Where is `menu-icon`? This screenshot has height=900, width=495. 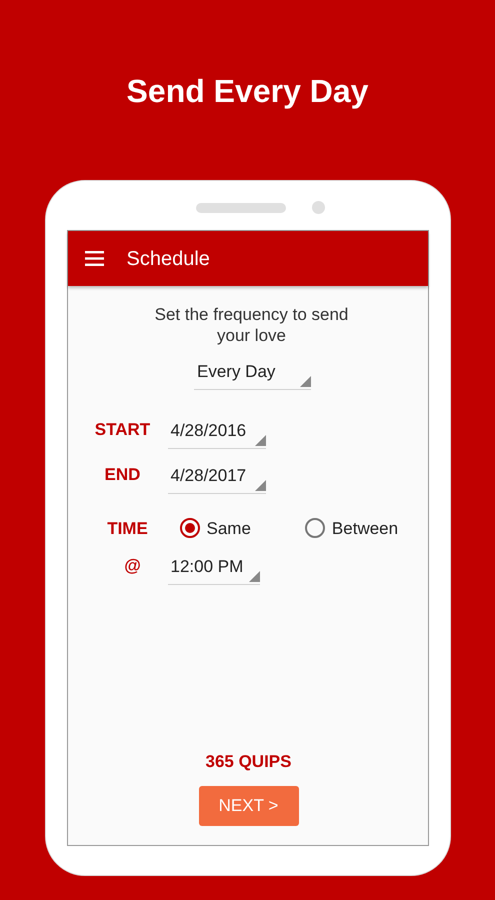 menu-icon is located at coordinates (94, 258).